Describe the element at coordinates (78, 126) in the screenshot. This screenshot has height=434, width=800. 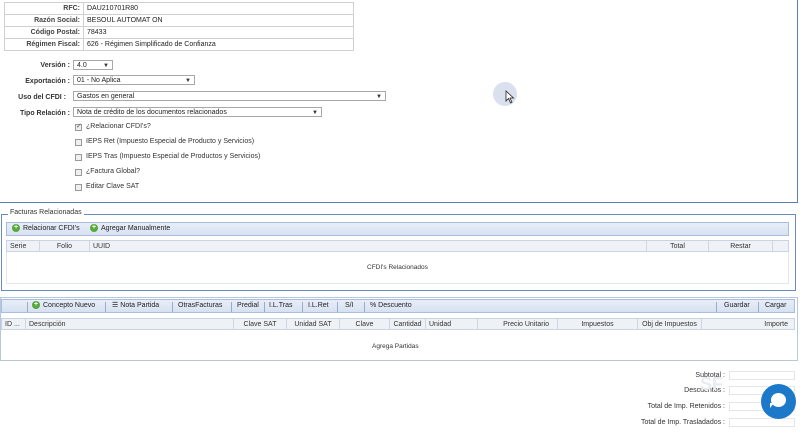
I see `relacionar-cfdi-checkbox` at that location.